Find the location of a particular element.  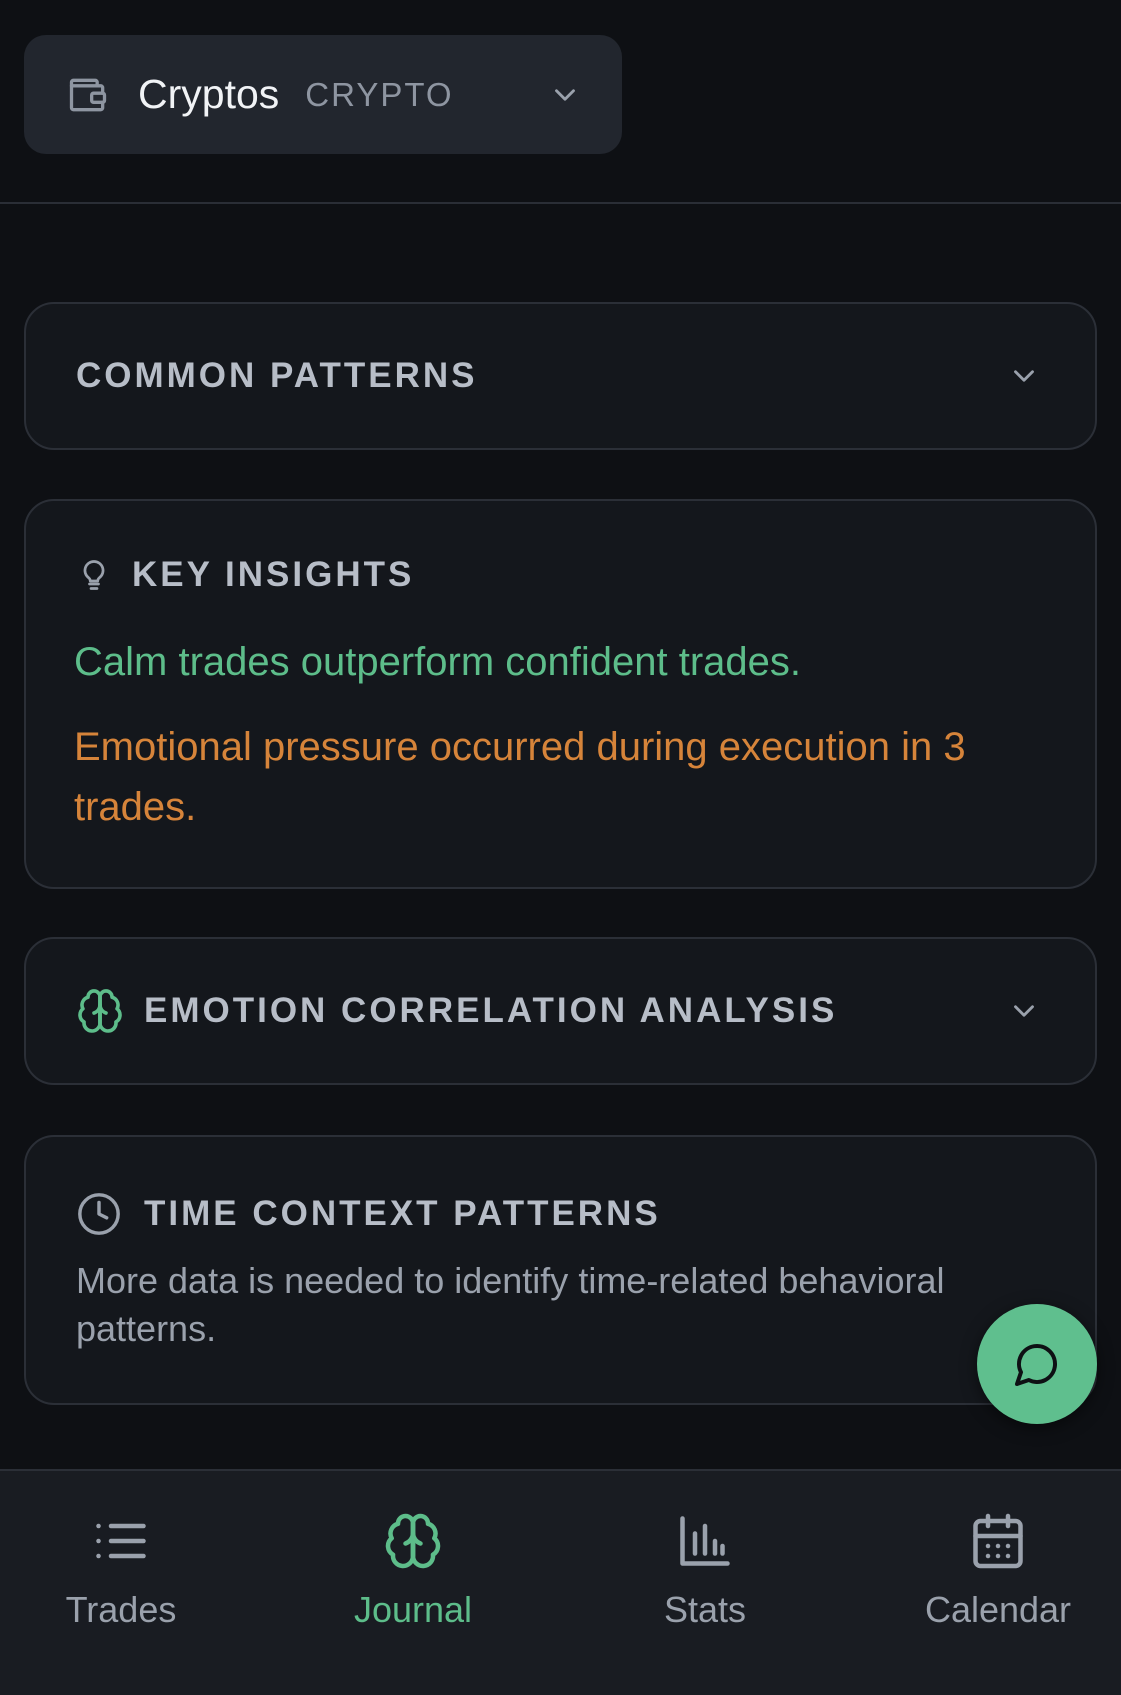

calendar-icon is located at coordinates (998, 1541).